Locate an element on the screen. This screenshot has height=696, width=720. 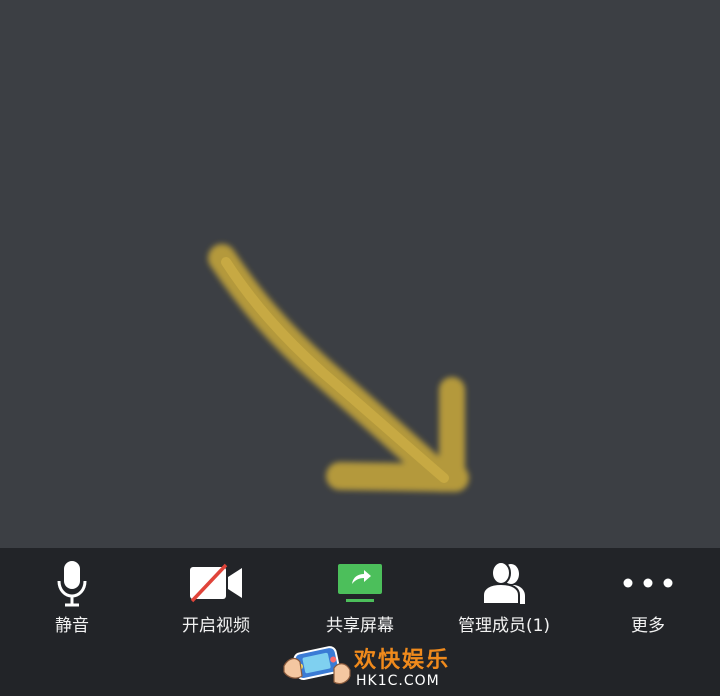
mute-button: 静音 is located at coordinates (72, 603).